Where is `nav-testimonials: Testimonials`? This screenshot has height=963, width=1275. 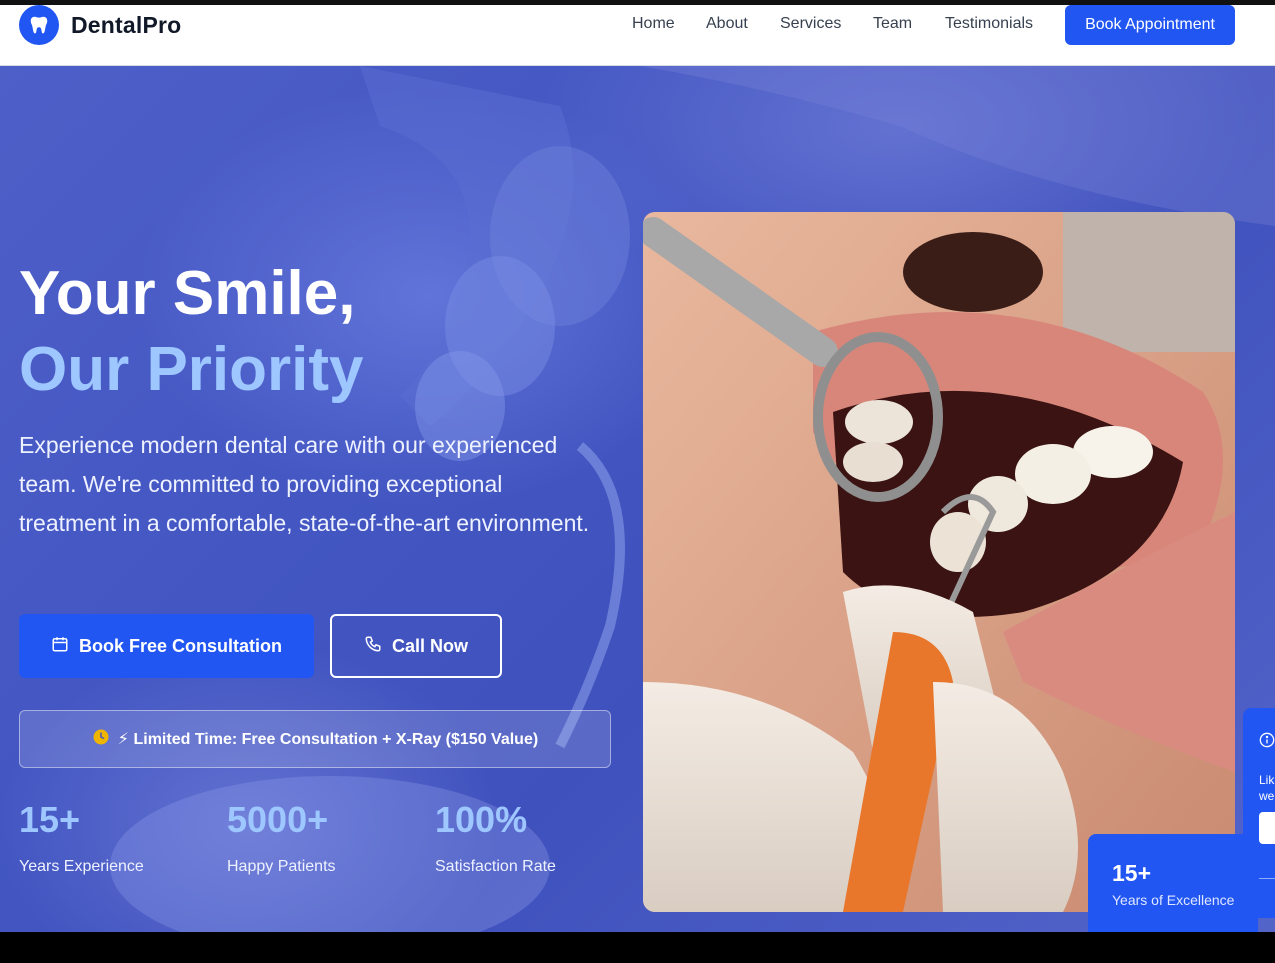
nav-testimonials: Testimonials is located at coordinates (989, 24).